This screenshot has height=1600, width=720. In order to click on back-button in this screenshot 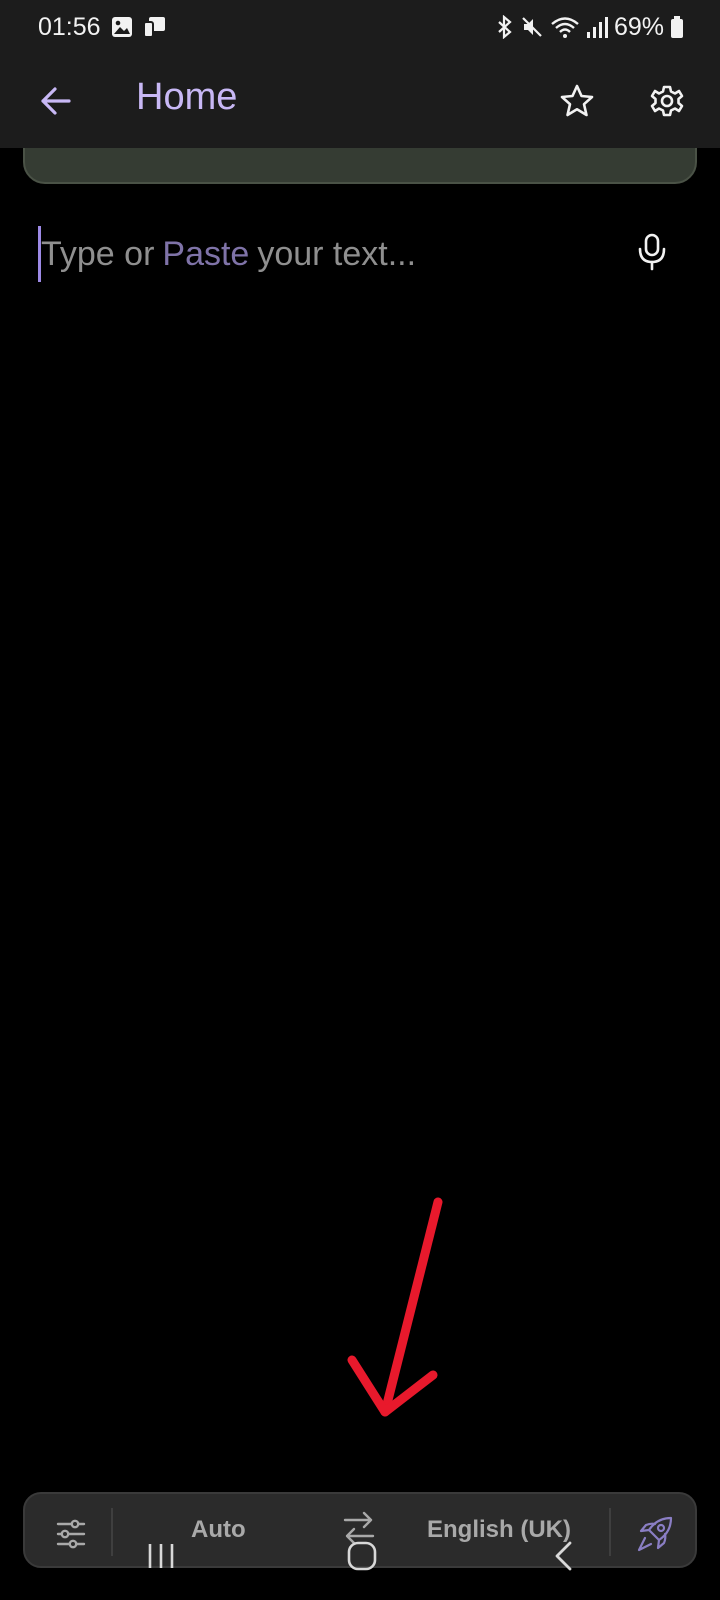, I will do `click(55, 101)`.